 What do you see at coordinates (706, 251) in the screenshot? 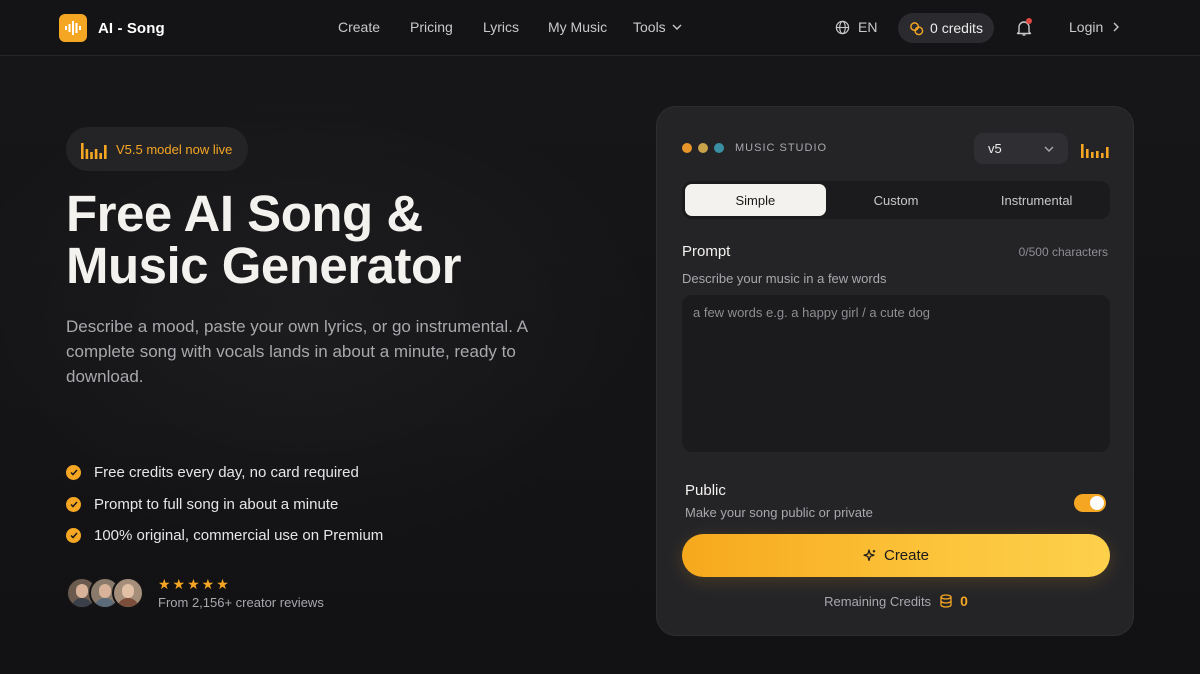
I see `prompt-label: Prompt` at bounding box center [706, 251].